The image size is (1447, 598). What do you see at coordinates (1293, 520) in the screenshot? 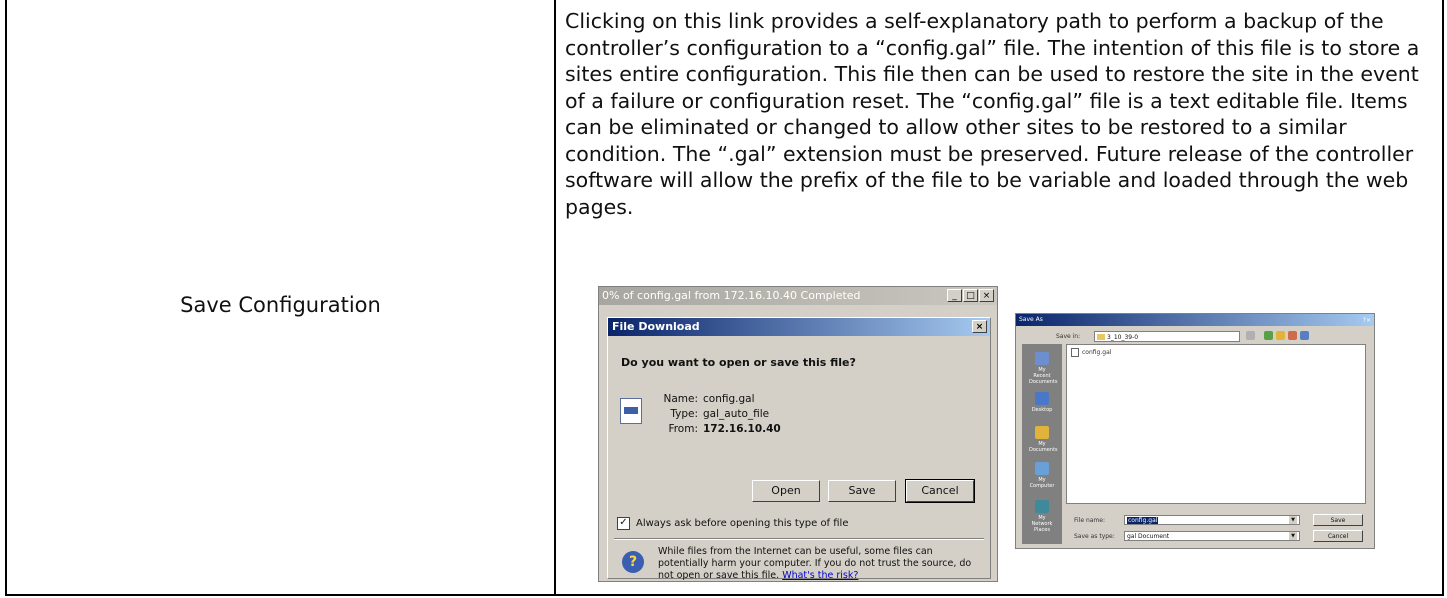
I see `file-name-dropdown-icon: ▼` at bounding box center [1293, 520].